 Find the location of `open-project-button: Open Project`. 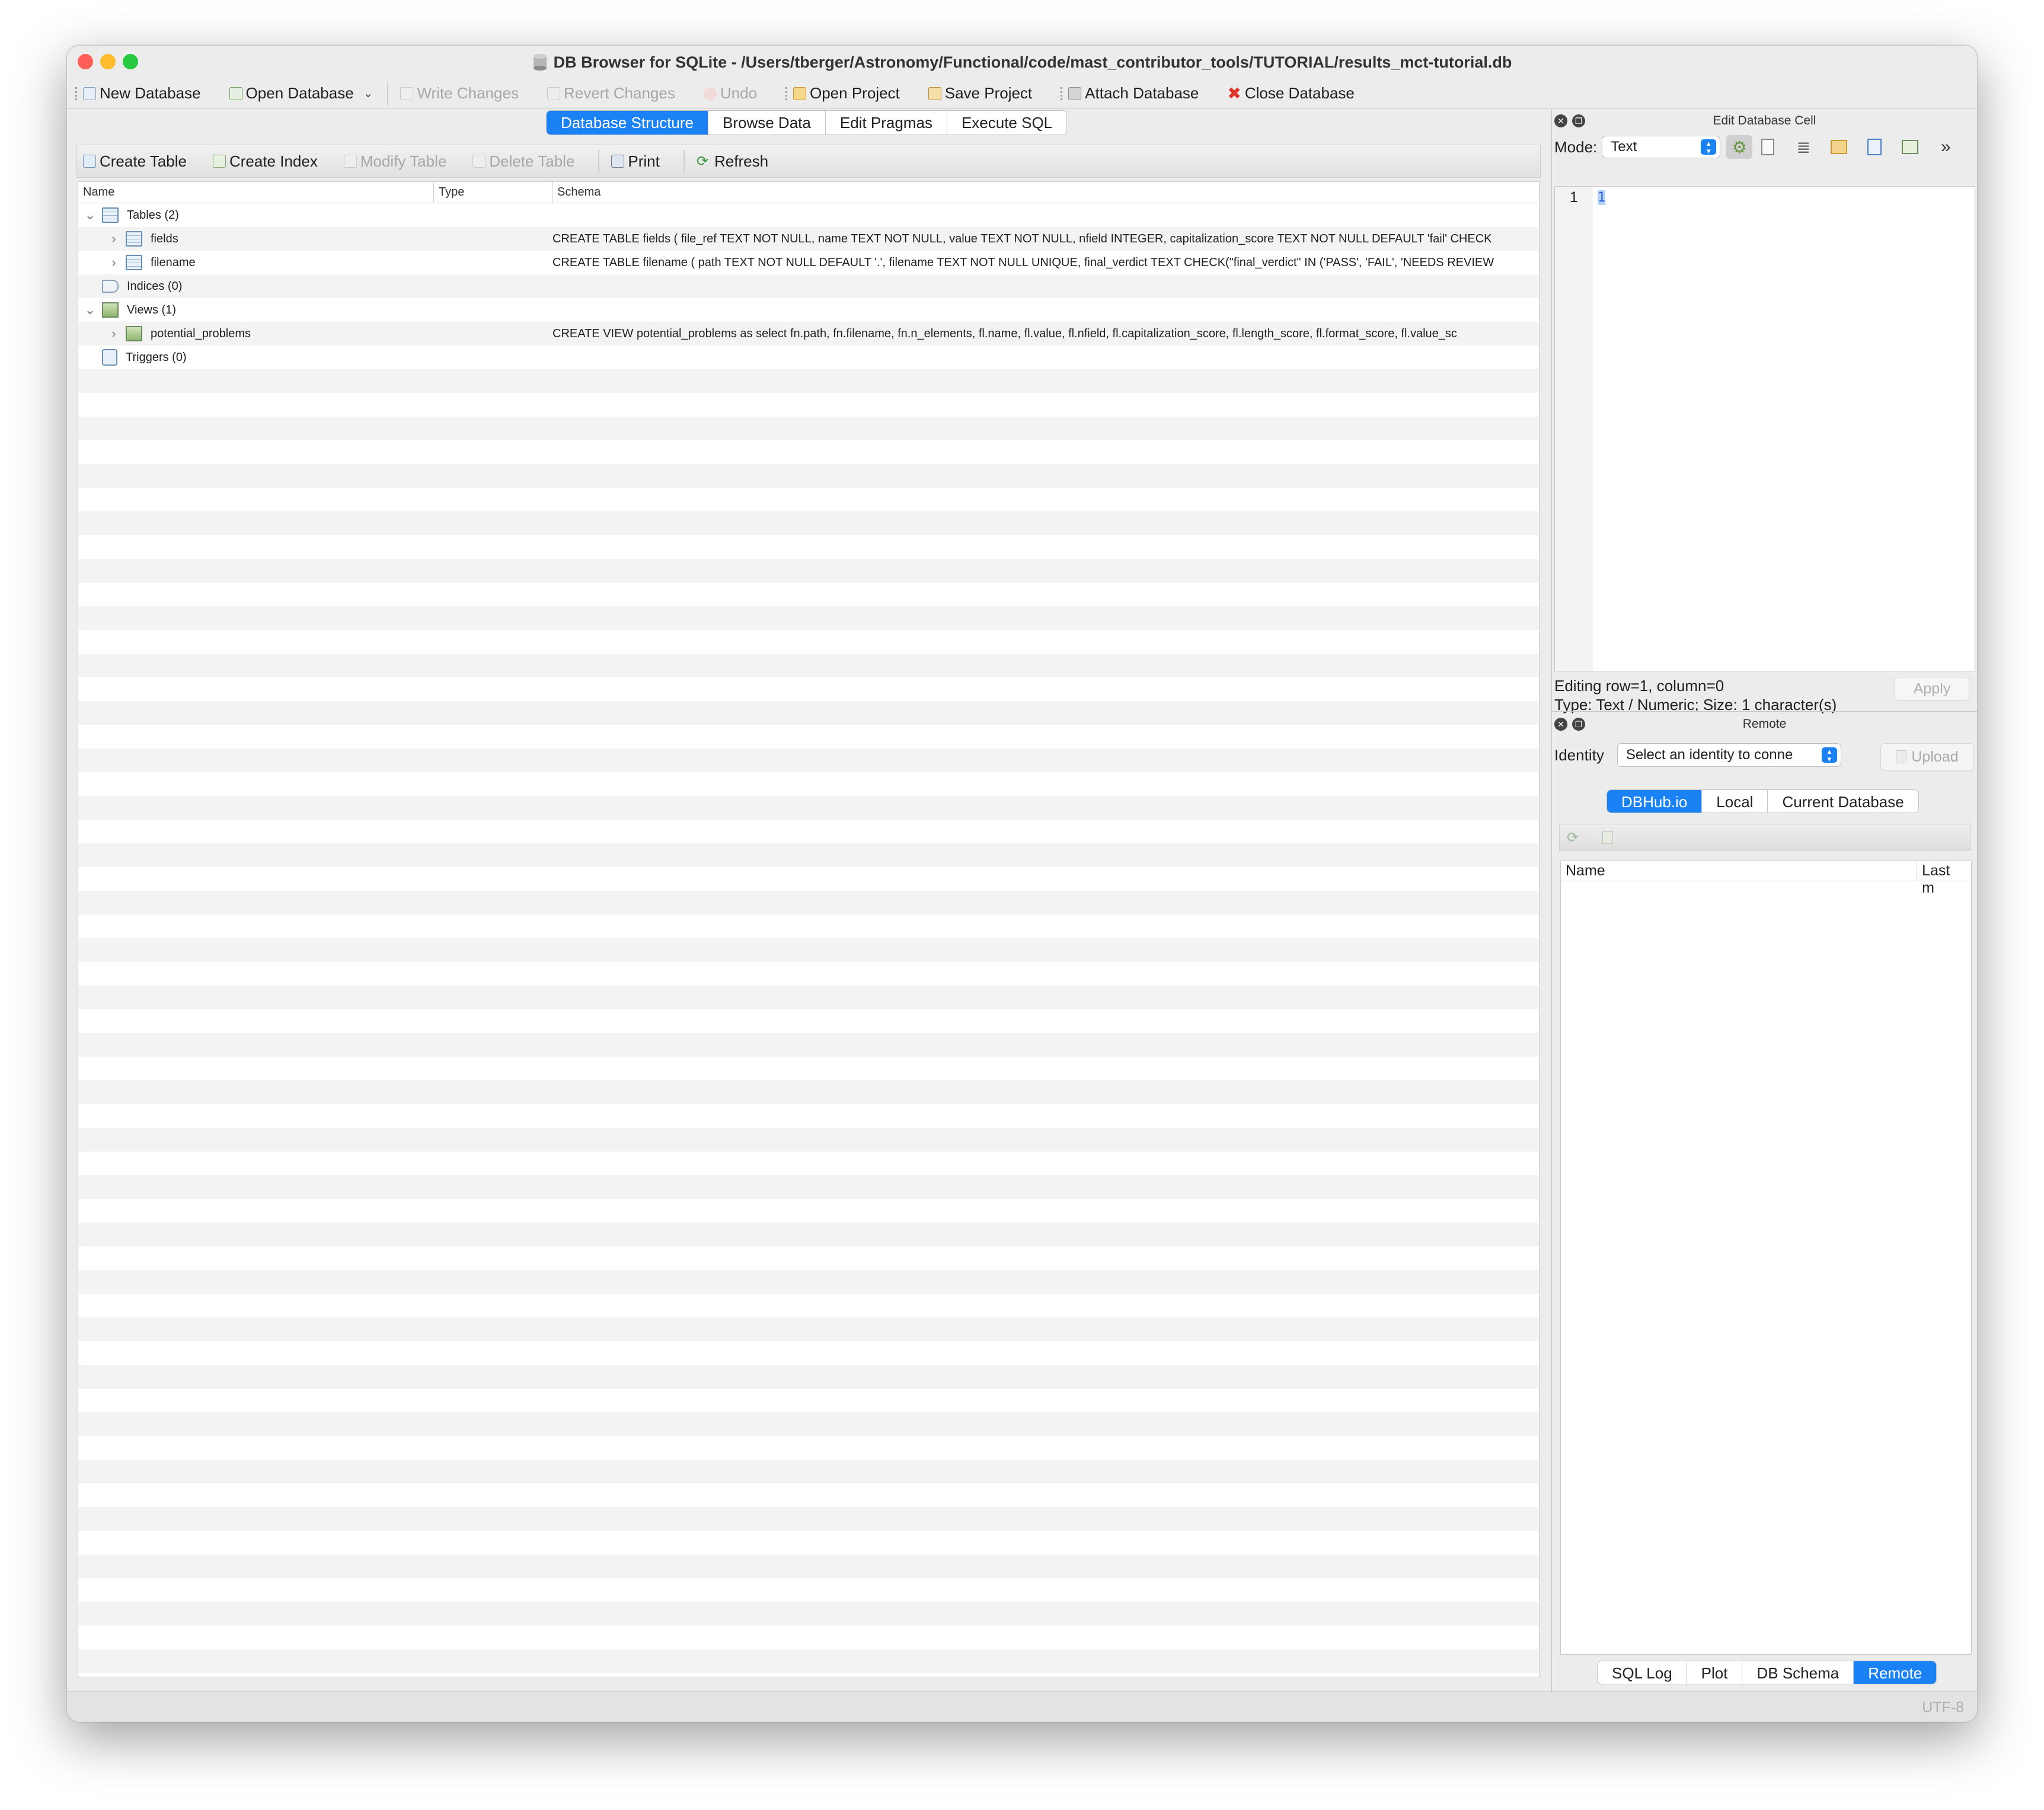

open-project-button: Open Project is located at coordinates (846, 93).